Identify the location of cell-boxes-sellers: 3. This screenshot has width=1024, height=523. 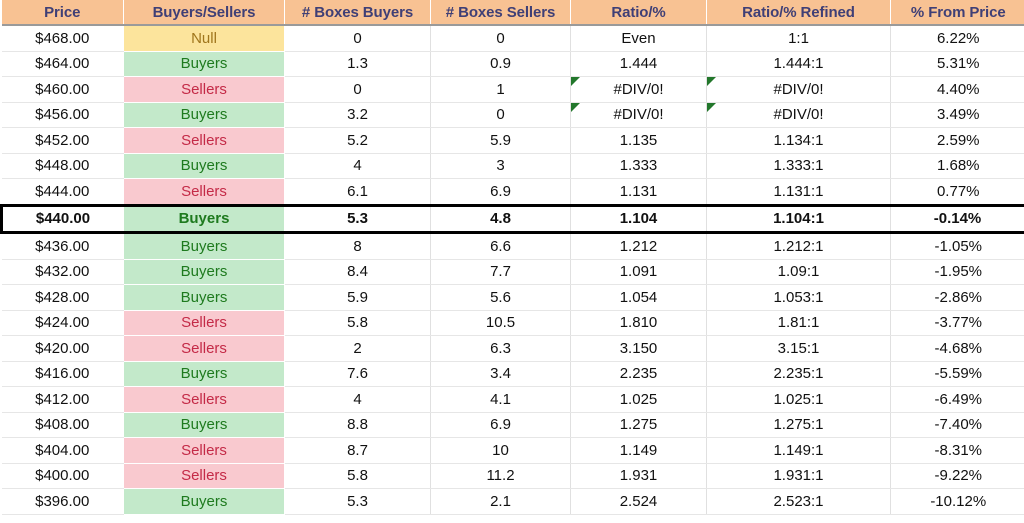
(500, 166).